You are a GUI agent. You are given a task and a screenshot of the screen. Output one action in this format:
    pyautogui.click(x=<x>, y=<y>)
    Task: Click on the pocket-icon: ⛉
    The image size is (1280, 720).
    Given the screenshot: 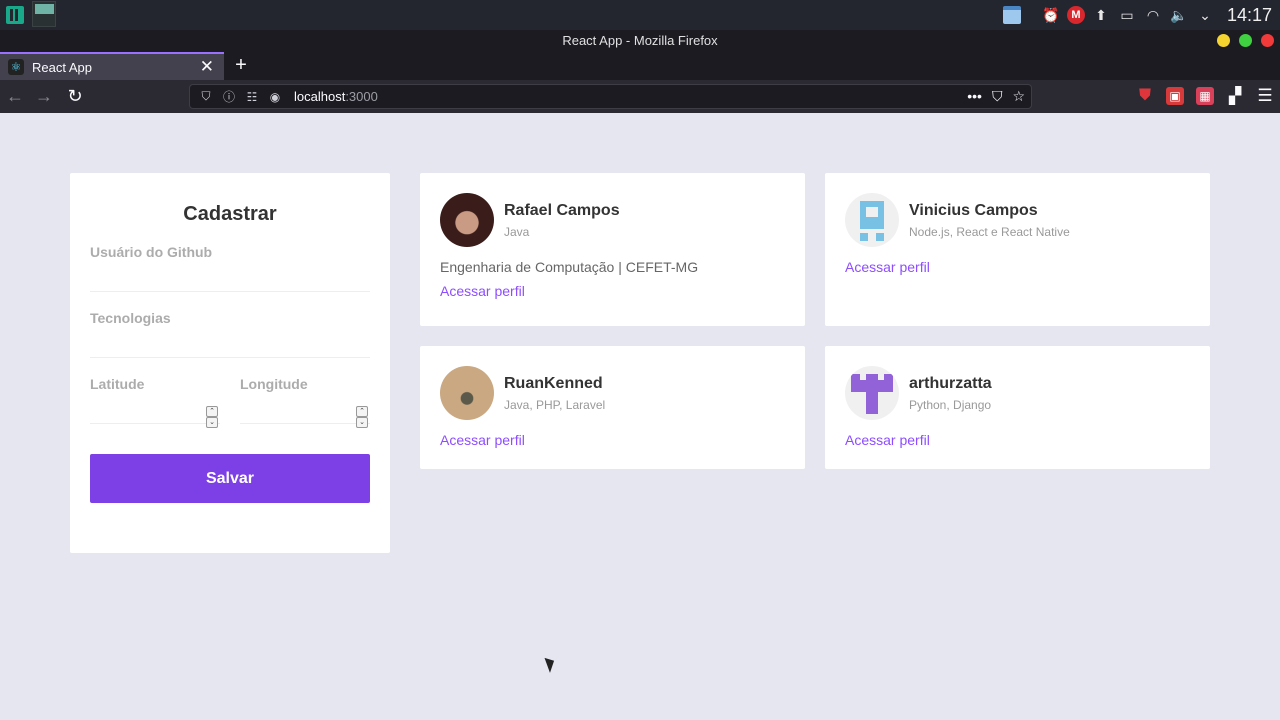 What is the action you would take?
    pyautogui.click(x=997, y=96)
    